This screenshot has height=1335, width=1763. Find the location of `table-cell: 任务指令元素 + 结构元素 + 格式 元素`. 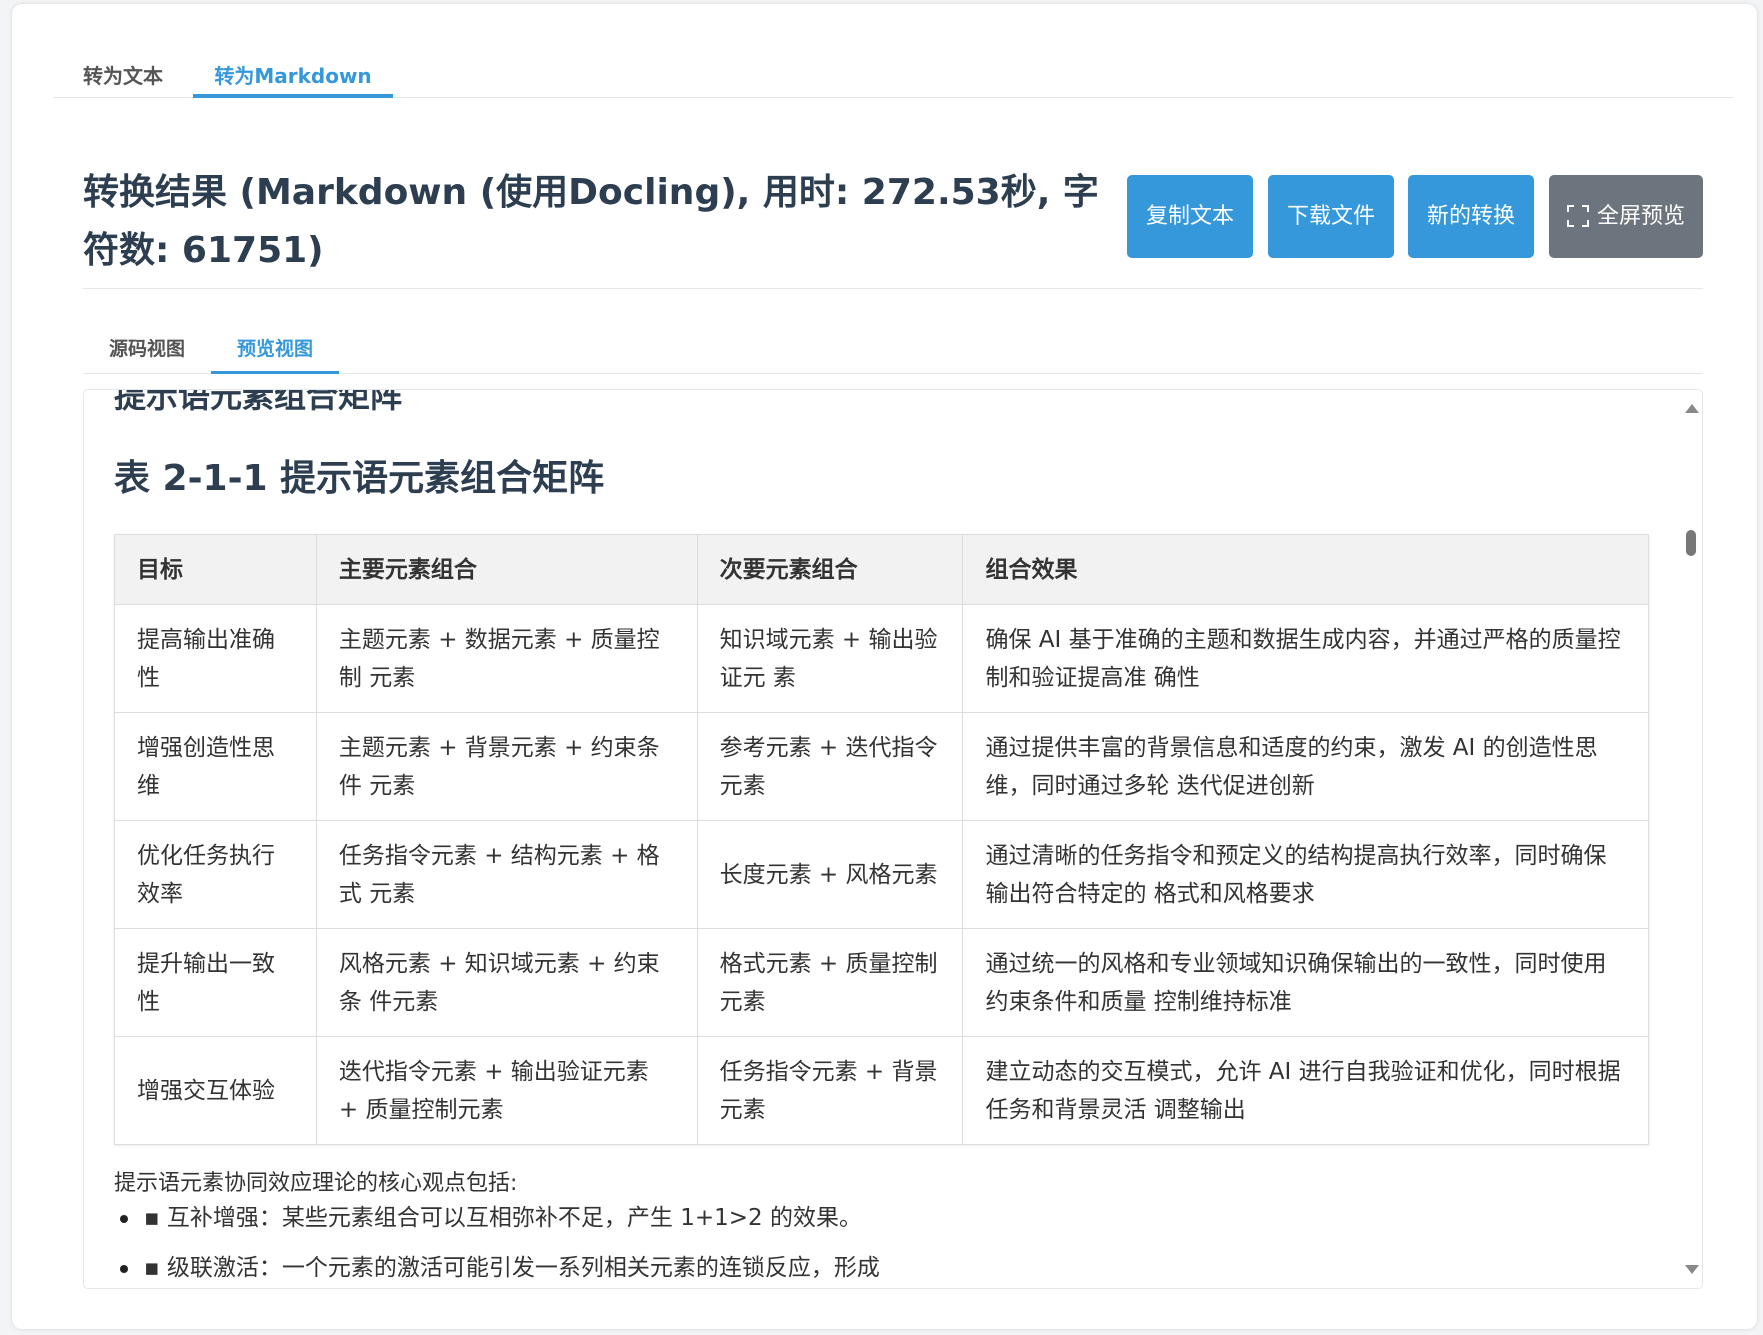

table-cell: 任务指令元素 + 结构元素 + 格式 元素 is located at coordinates (506, 874).